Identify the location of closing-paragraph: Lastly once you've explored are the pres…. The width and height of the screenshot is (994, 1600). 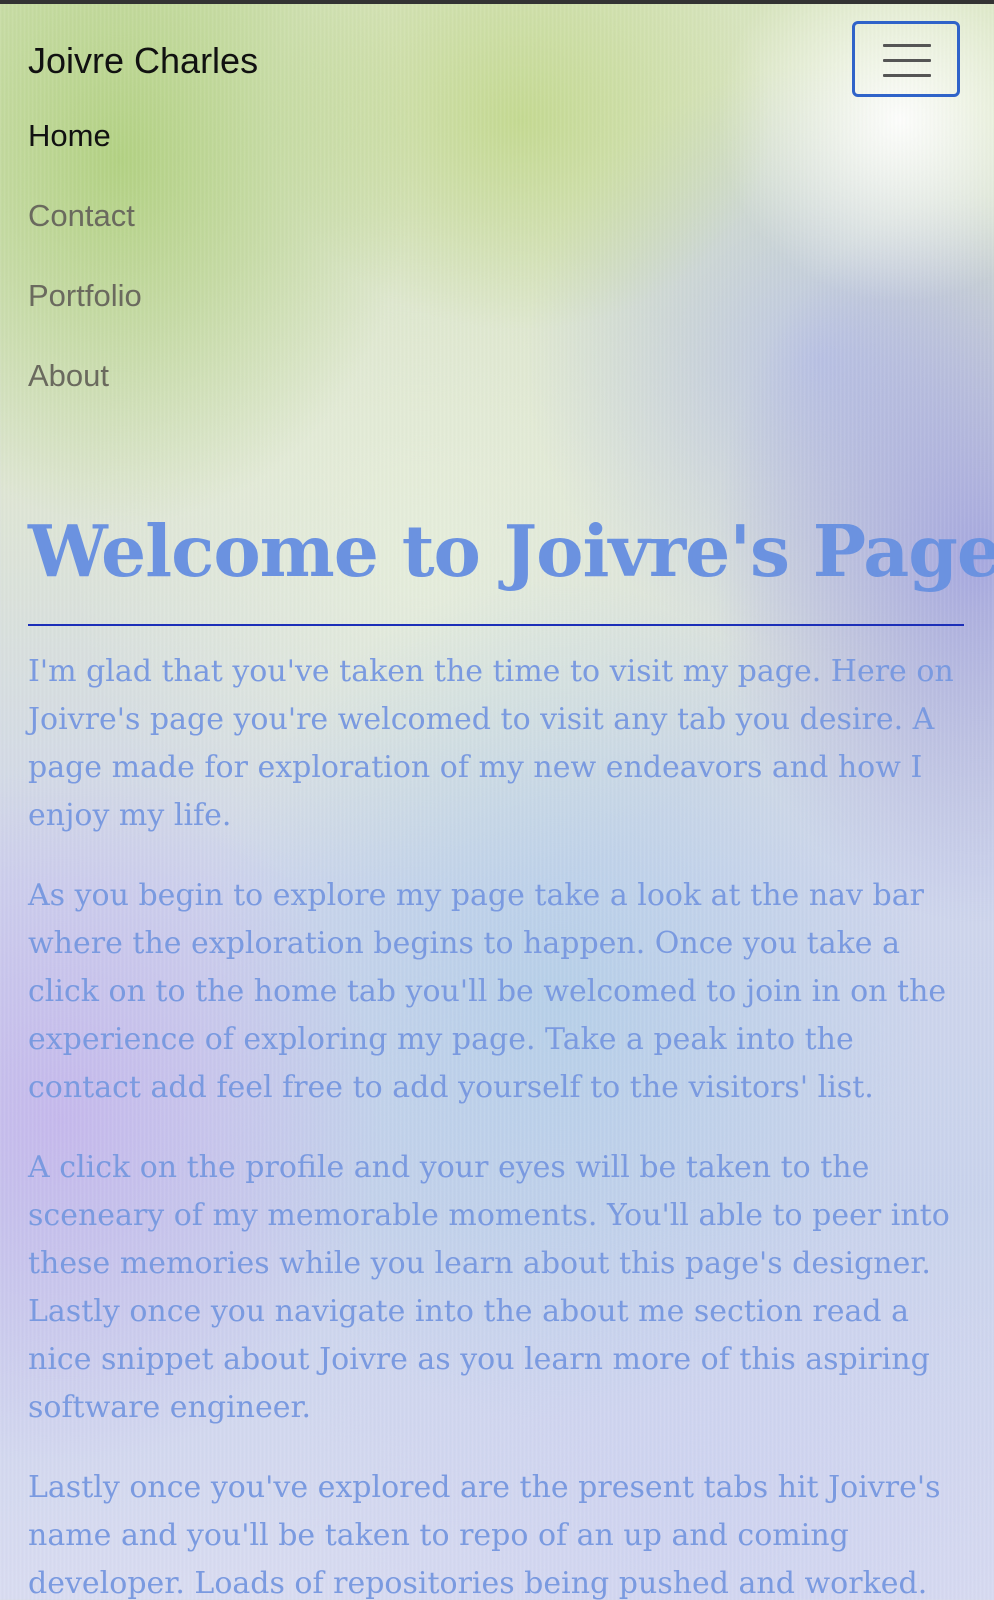
(484, 1535).